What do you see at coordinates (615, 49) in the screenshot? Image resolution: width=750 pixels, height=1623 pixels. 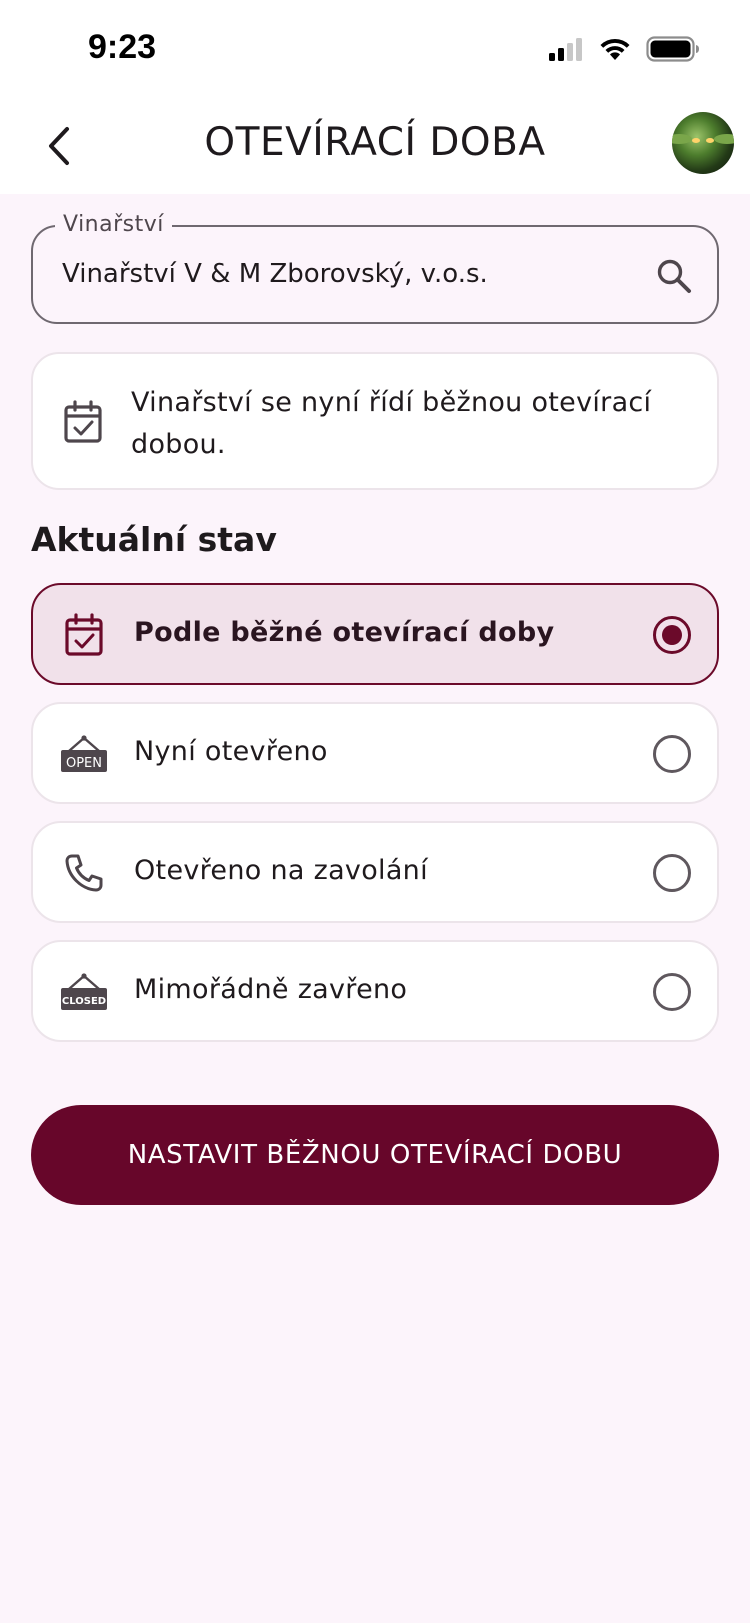 I see `wifi-icon` at bounding box center [615, 49].